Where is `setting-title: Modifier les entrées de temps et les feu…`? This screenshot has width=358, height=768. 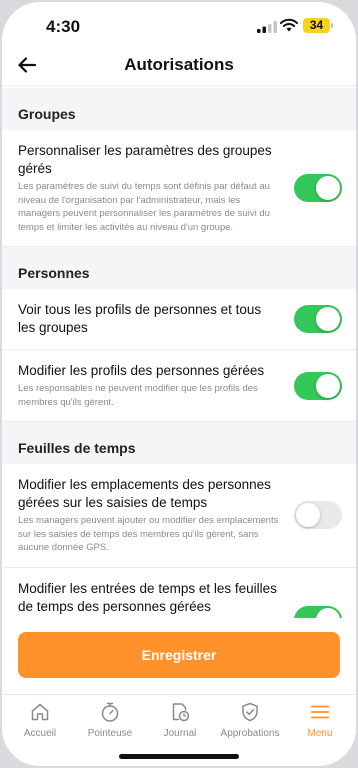
setting-title: Modifier les entrées de temps et les feu… is located at coordinates (147, 597).